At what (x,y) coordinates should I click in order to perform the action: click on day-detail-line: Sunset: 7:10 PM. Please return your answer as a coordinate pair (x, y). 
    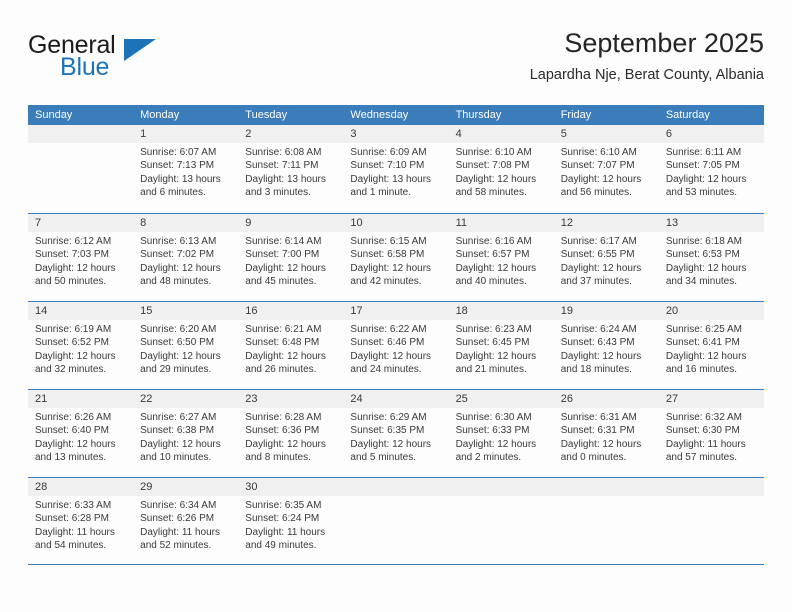
    Looking at the image, I should click on (387, 166).